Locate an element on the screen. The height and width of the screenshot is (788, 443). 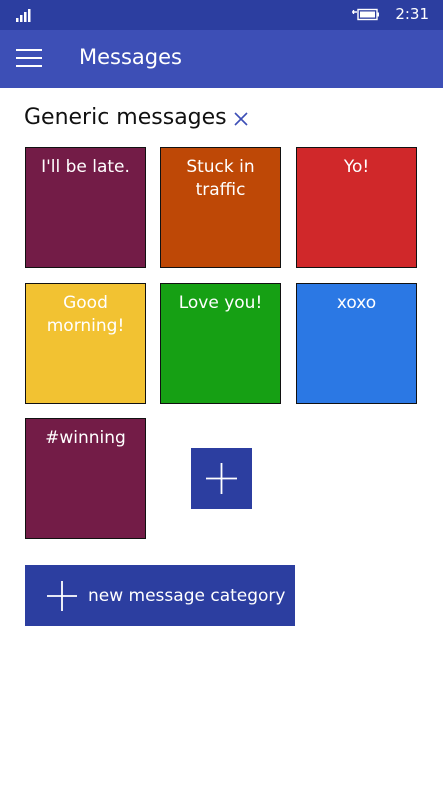
message-tile: #winning is located at coordinates (85, 478).